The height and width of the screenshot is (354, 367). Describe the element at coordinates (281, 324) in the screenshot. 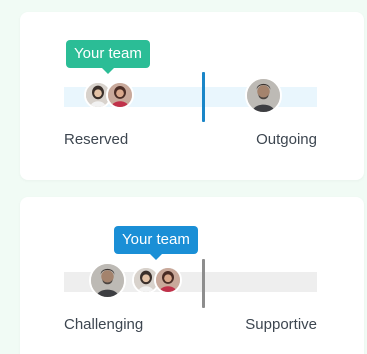

I see `scale-right-label: Supportive` at that location.